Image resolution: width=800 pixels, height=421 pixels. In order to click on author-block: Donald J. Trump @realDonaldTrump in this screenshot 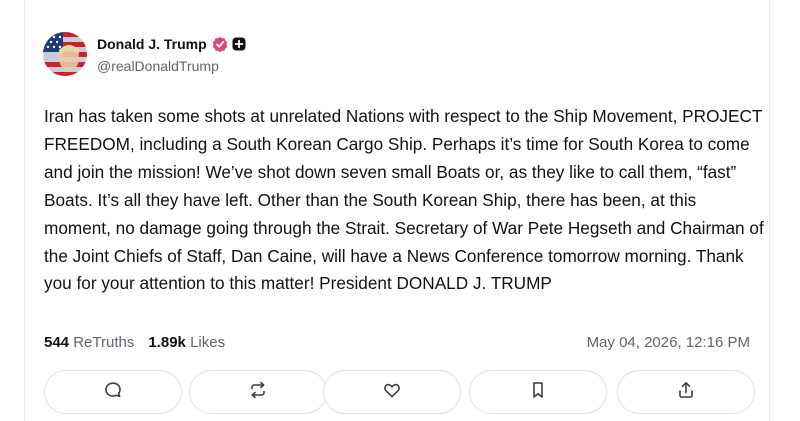, I will do `click(171, 54)`.